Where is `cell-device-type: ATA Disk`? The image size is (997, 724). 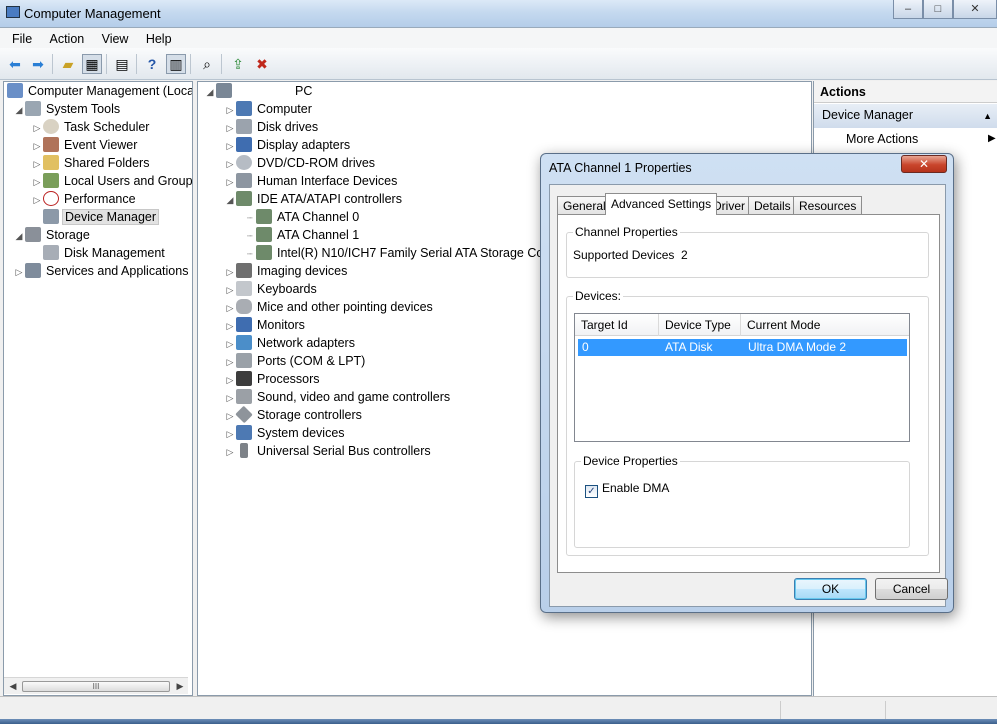 cell-device-type: ATA Disk is located at coordinates (689, 347).